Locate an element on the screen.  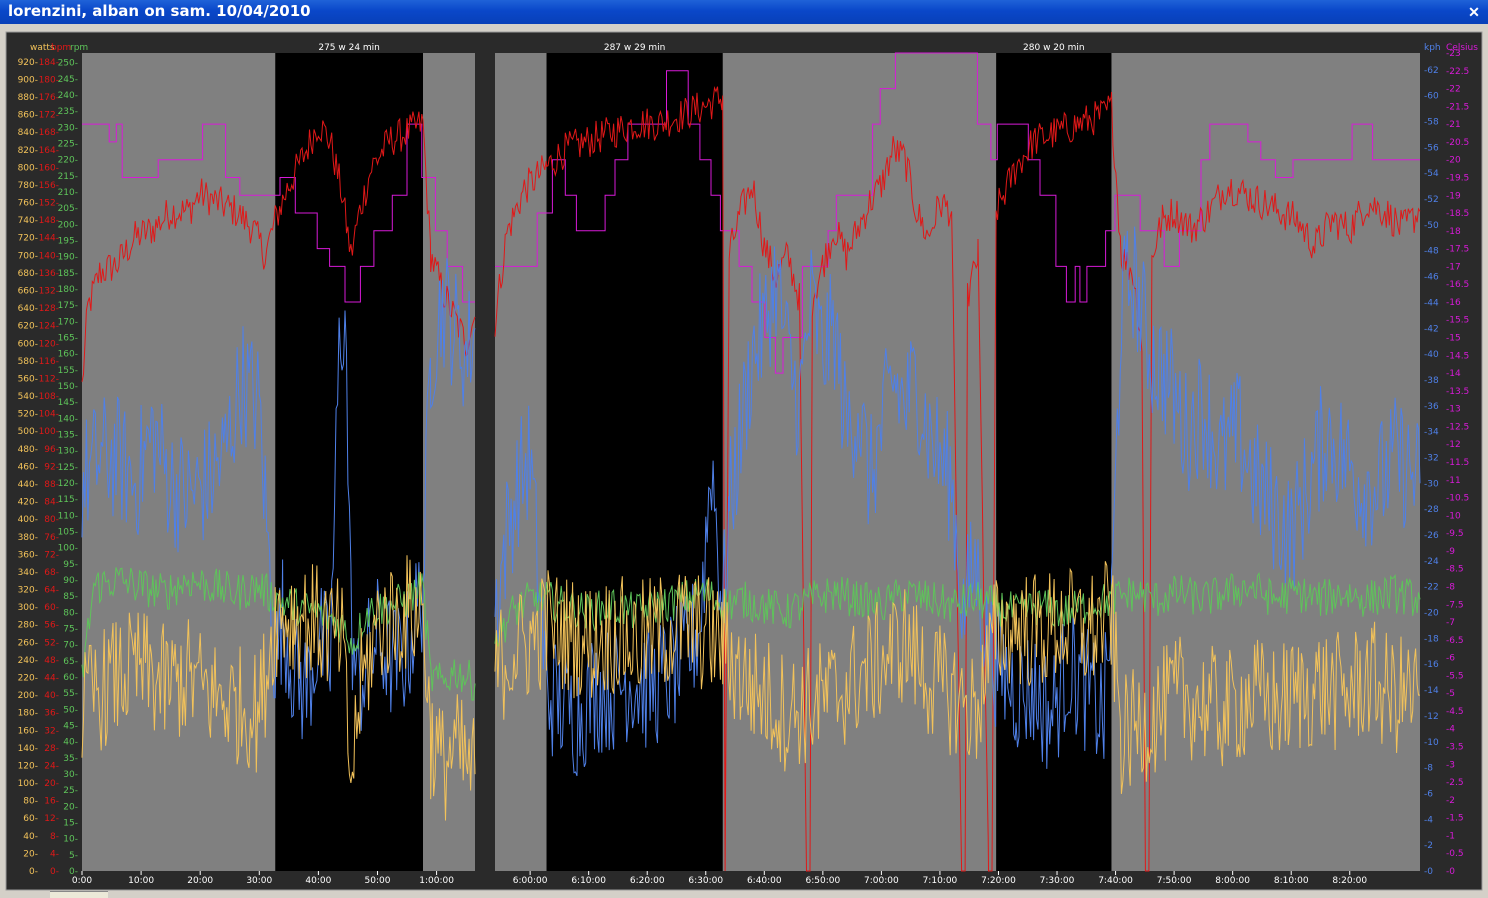
y-tick-label-watts: 700- is located at coordinates (28, 256).